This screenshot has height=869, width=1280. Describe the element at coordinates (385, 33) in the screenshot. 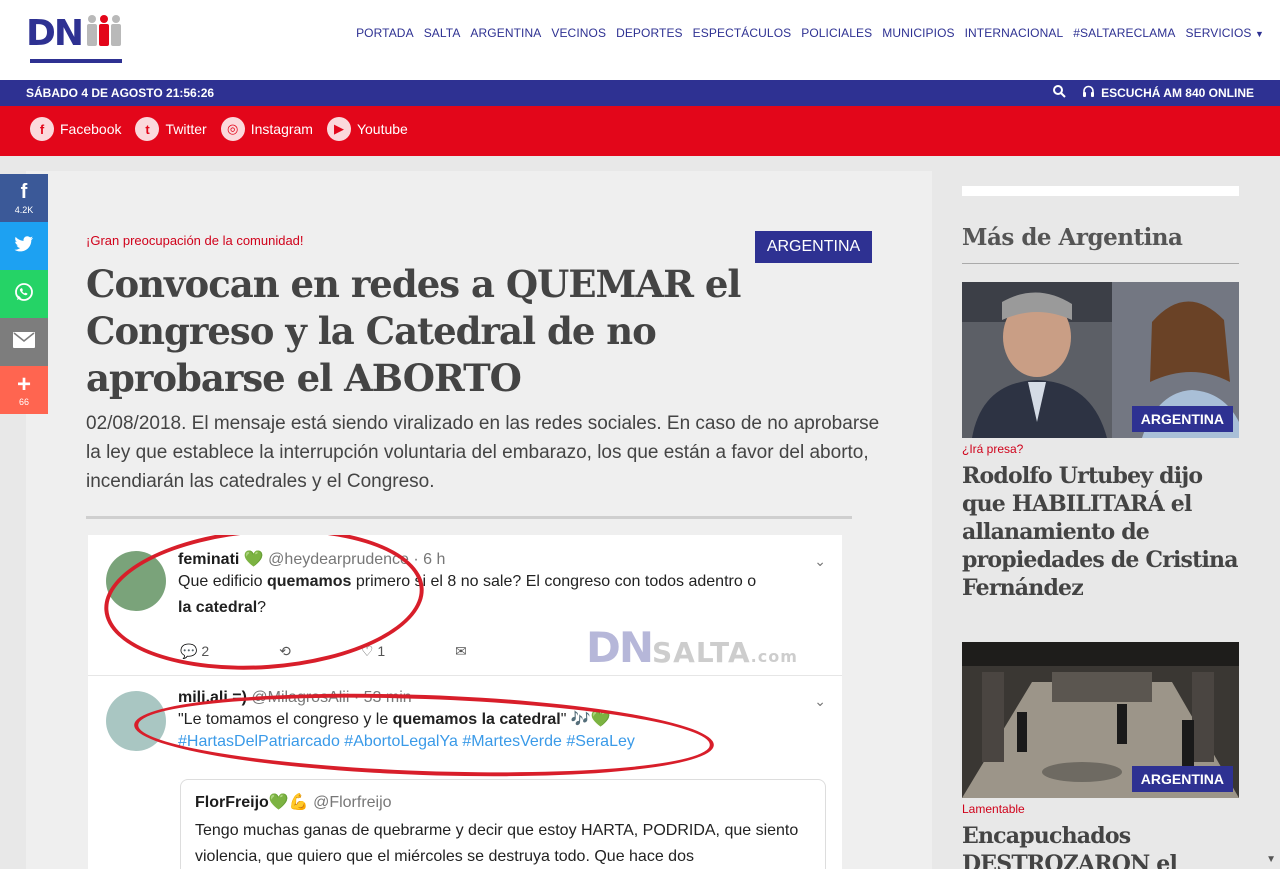

I see `nav-portada: PORTADA` at that location.